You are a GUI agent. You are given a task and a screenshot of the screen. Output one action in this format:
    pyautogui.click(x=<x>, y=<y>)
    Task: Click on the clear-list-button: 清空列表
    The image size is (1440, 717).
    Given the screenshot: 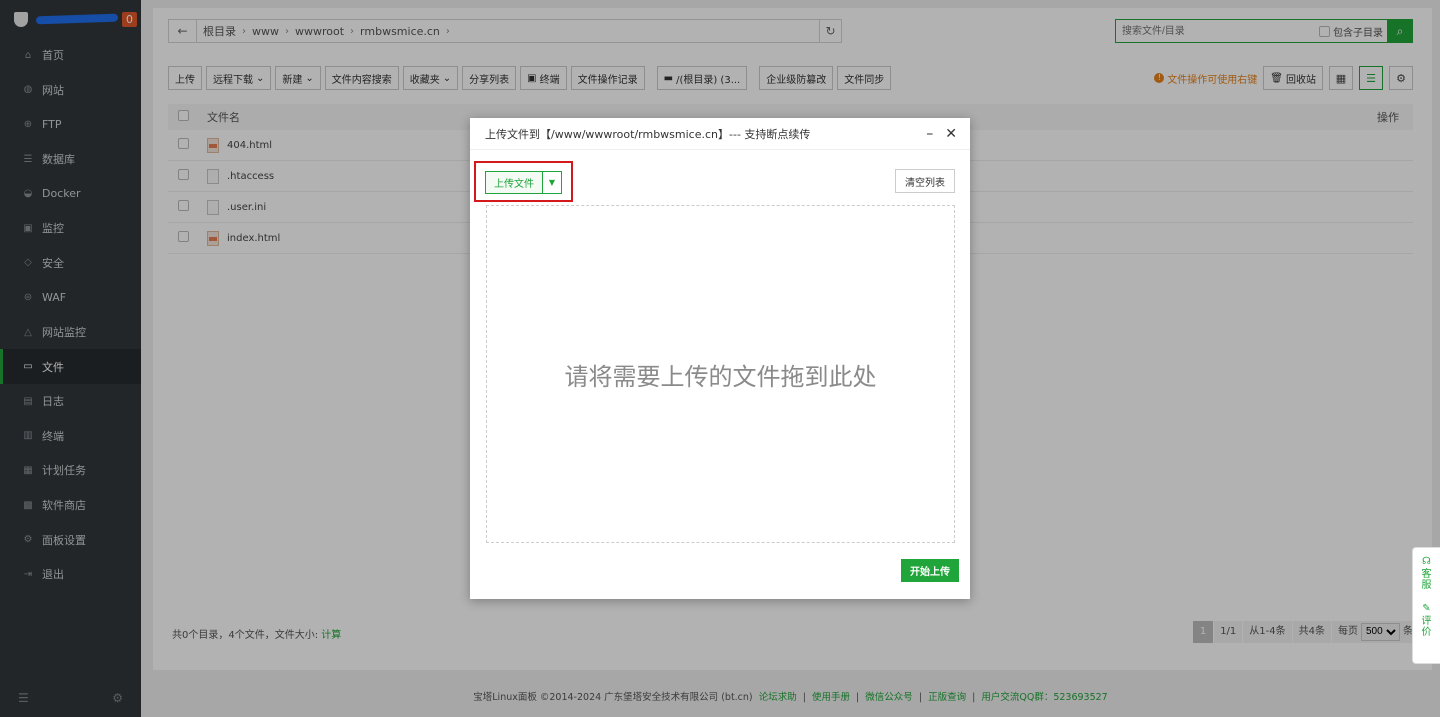 What is the action you would take?
    pyautogui.click(x=925, y=181)
    